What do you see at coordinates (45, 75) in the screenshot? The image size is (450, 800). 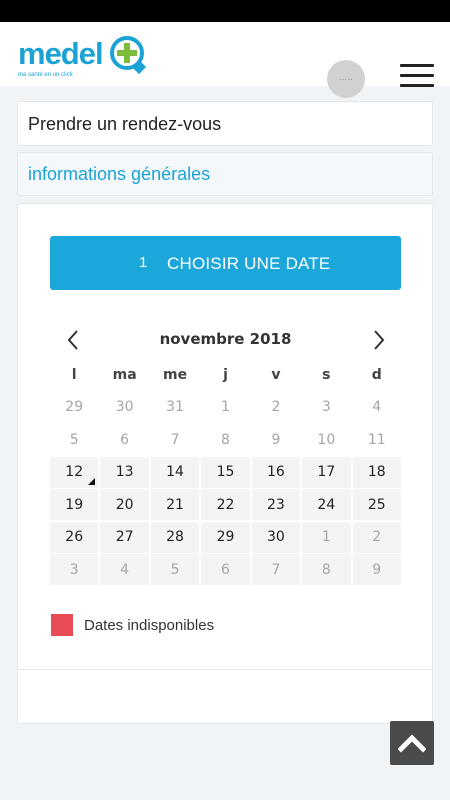 I see `logo-tagline: ma santé en un click` at bounding box center [45, 75].